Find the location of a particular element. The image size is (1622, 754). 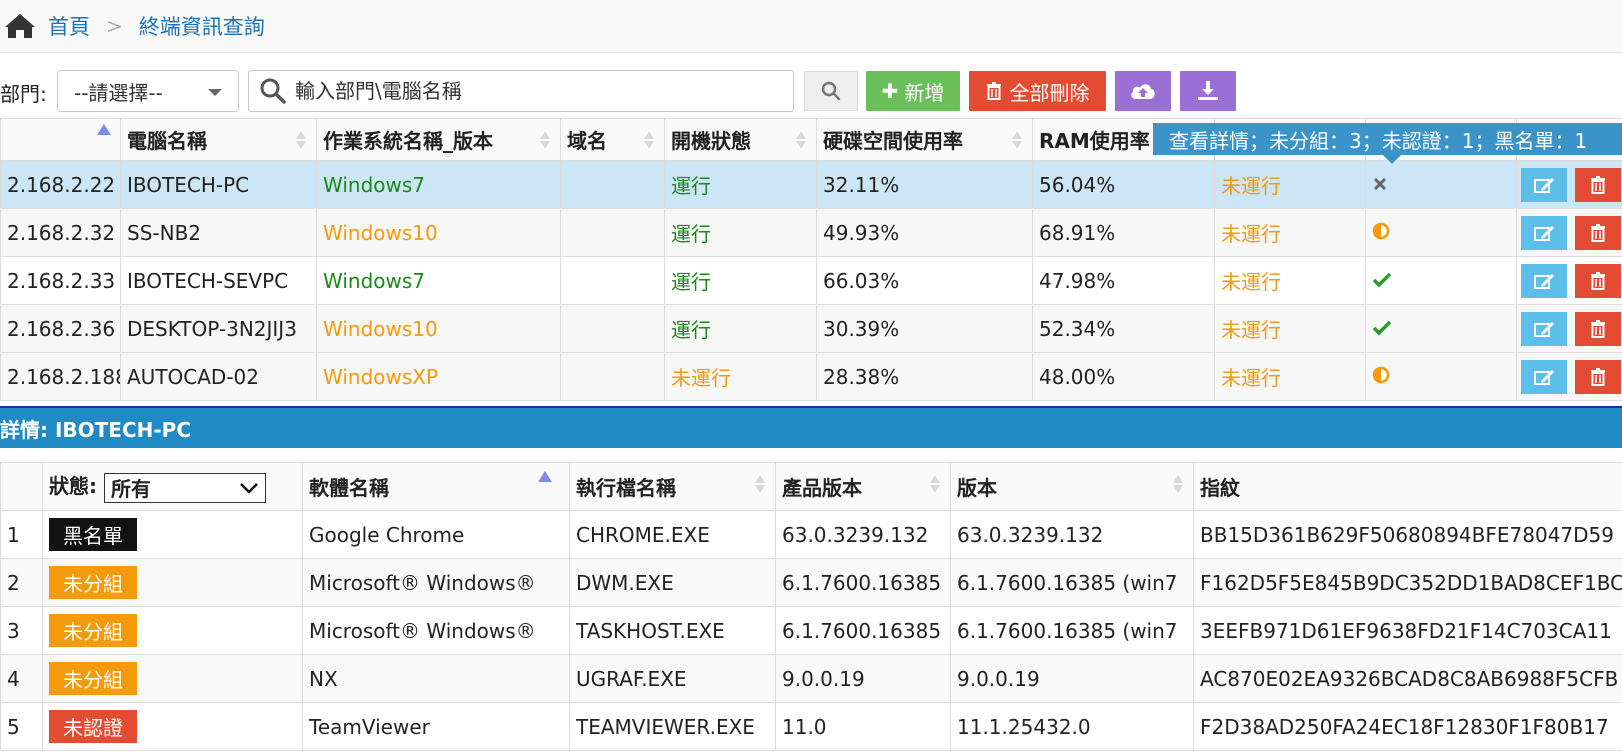

column-header-software-name: 軟體名稱 is located at coordinates (436, 486).